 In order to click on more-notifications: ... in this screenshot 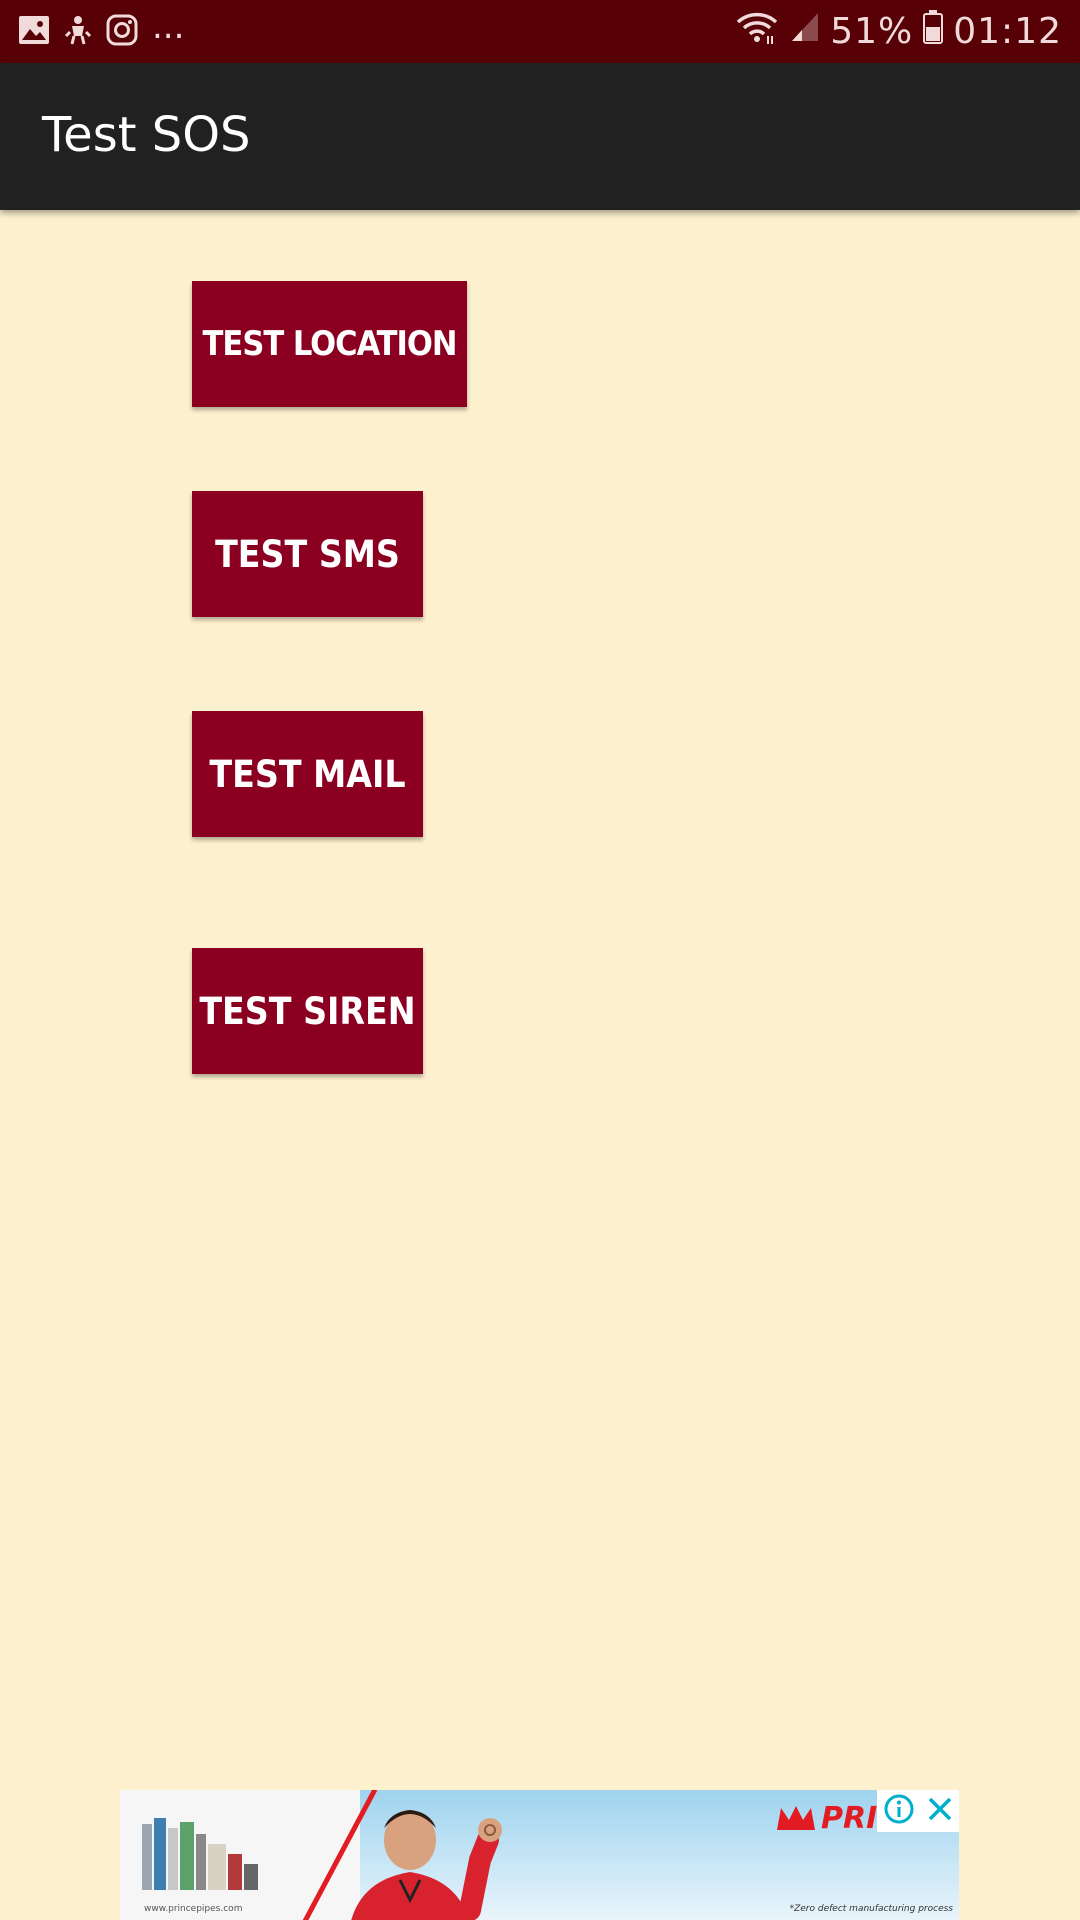, I will do `click(168, 26)`.